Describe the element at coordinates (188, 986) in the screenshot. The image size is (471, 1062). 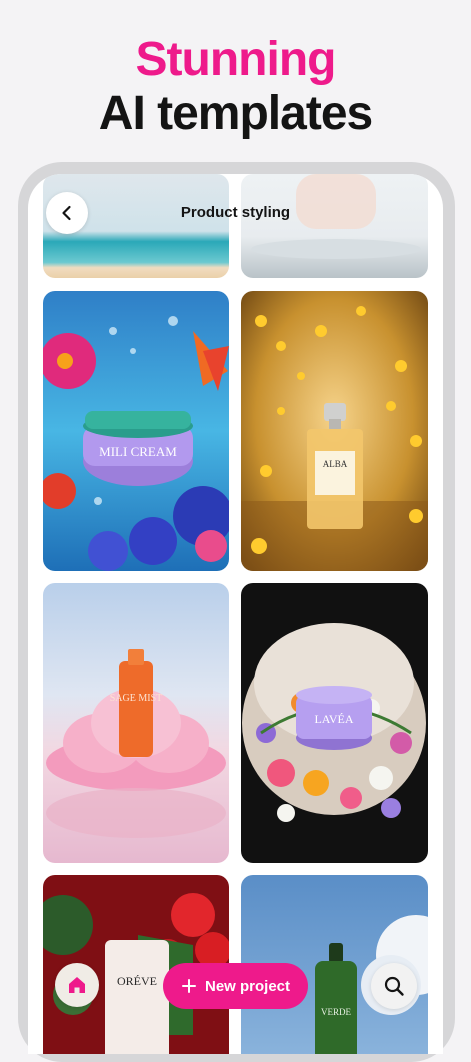
I see `plus-icon` at that location.